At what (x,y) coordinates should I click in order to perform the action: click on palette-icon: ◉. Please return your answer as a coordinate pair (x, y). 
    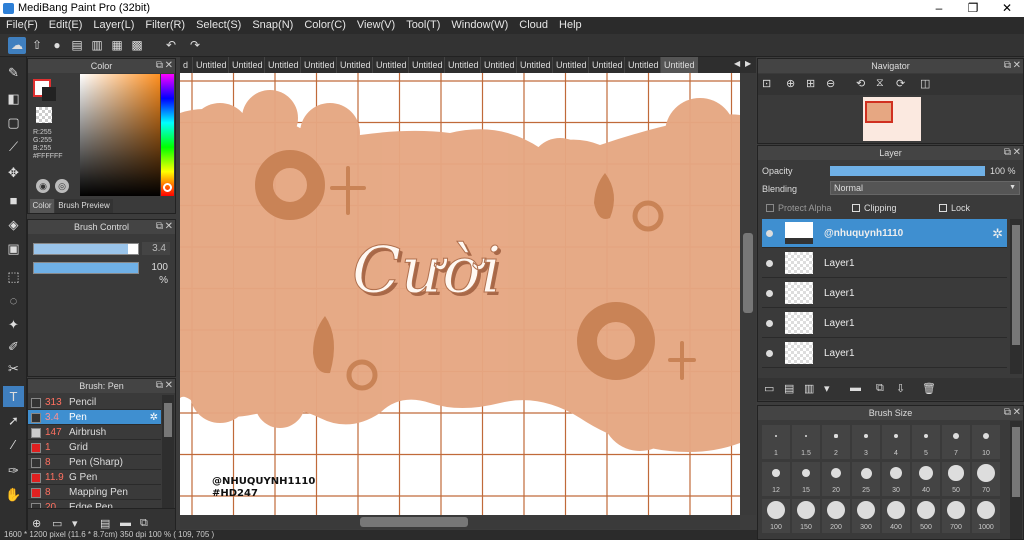
    Looking at the image, I should click on (43, 186).